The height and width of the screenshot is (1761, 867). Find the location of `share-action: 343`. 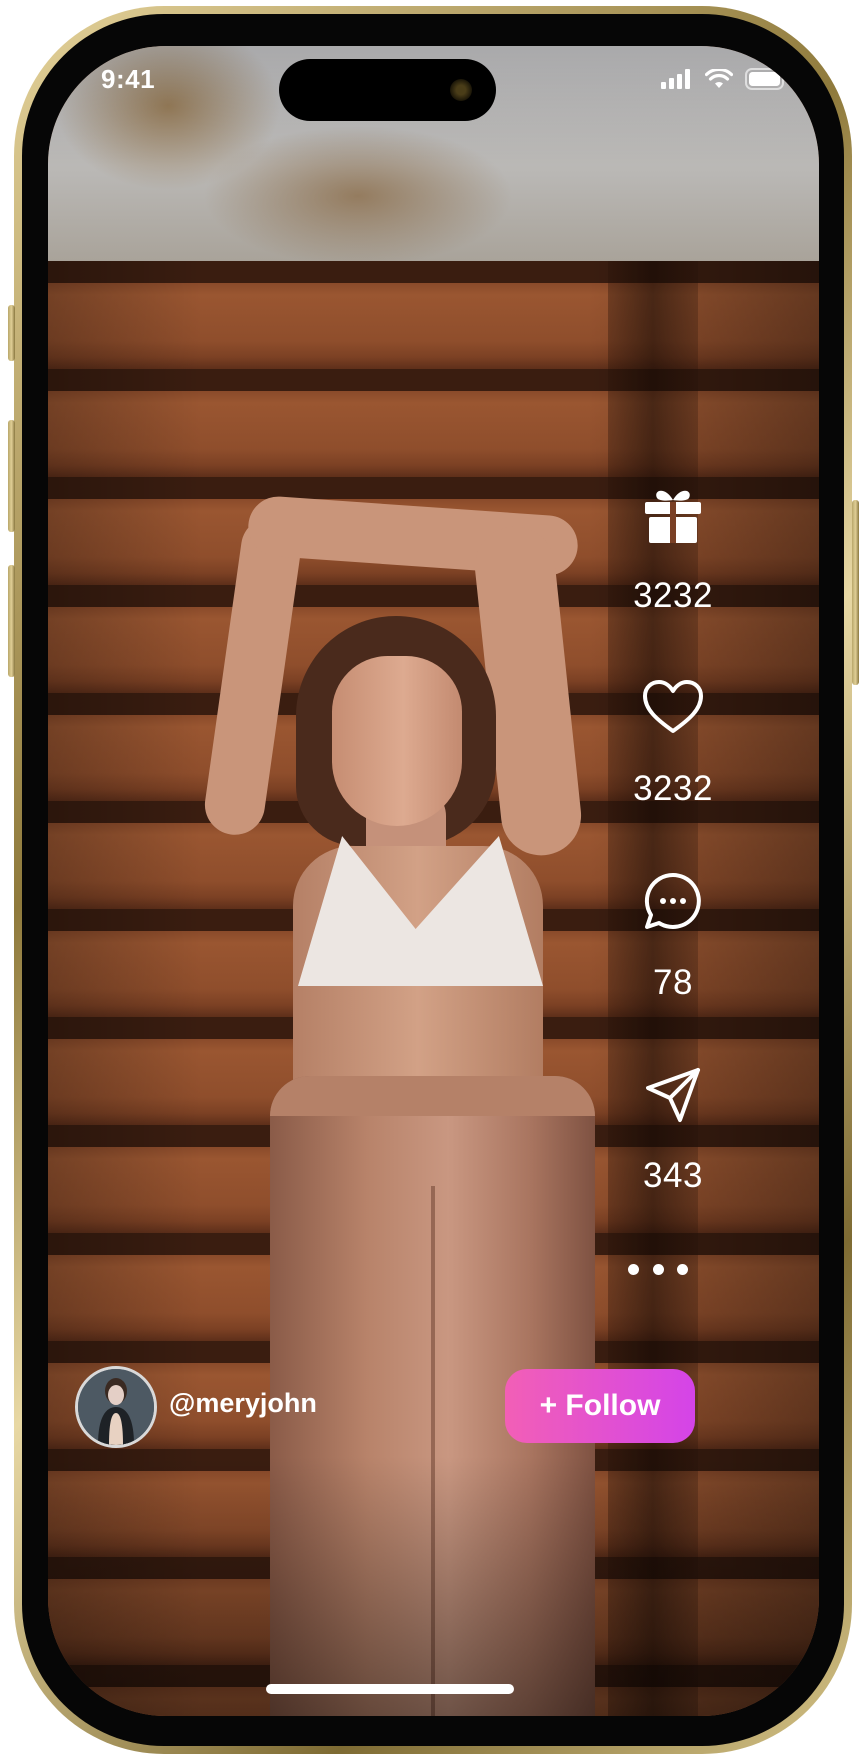

share-action: 343 is located at coordinates (673, 1131).